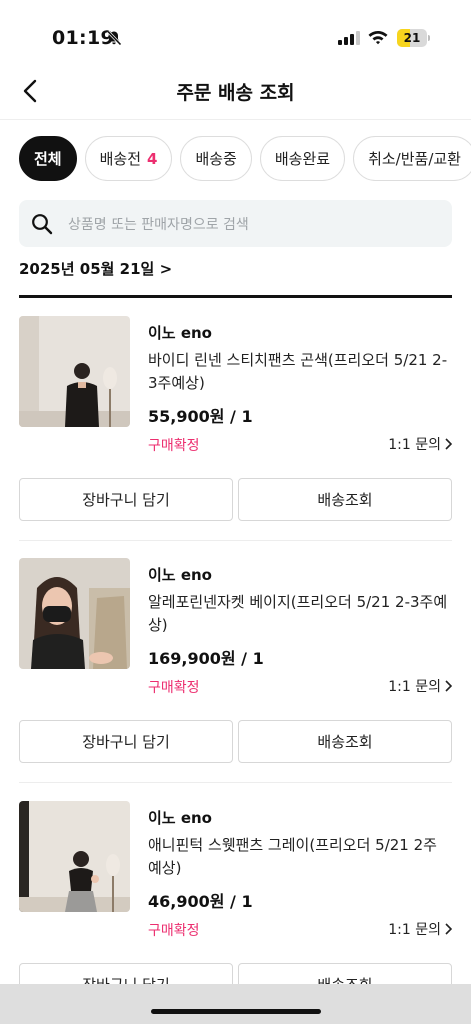  Describe the element at coordinates (236, 1011) in the screenshot. I see `home-indicator` at that location.